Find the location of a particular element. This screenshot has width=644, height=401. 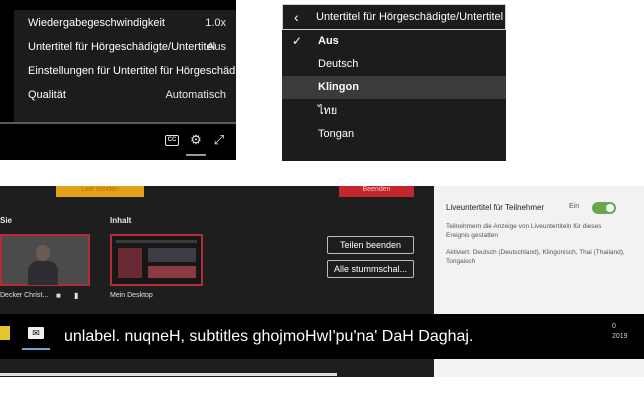

microphone-icon: ▮ is located at coordinates (76, 295).